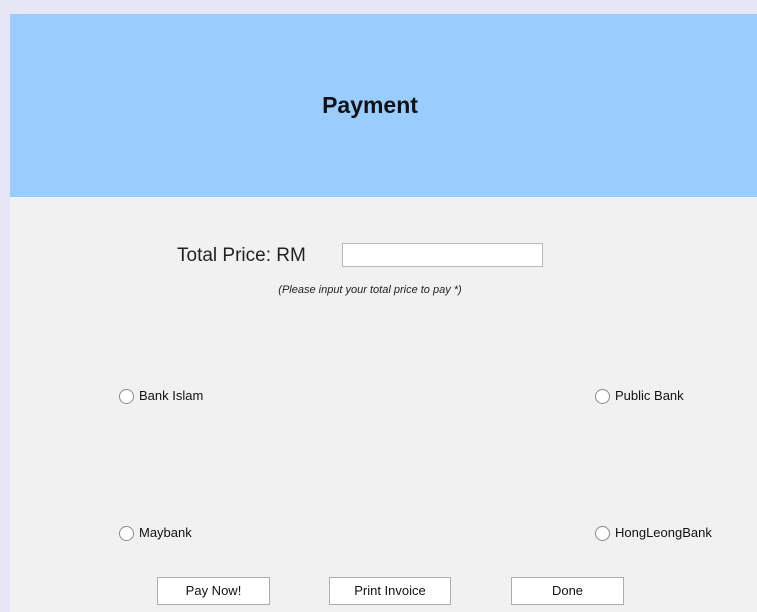 The height and width of the screenshot is (612, 757). I want to click on page-title: Payment, so click(370, 105).